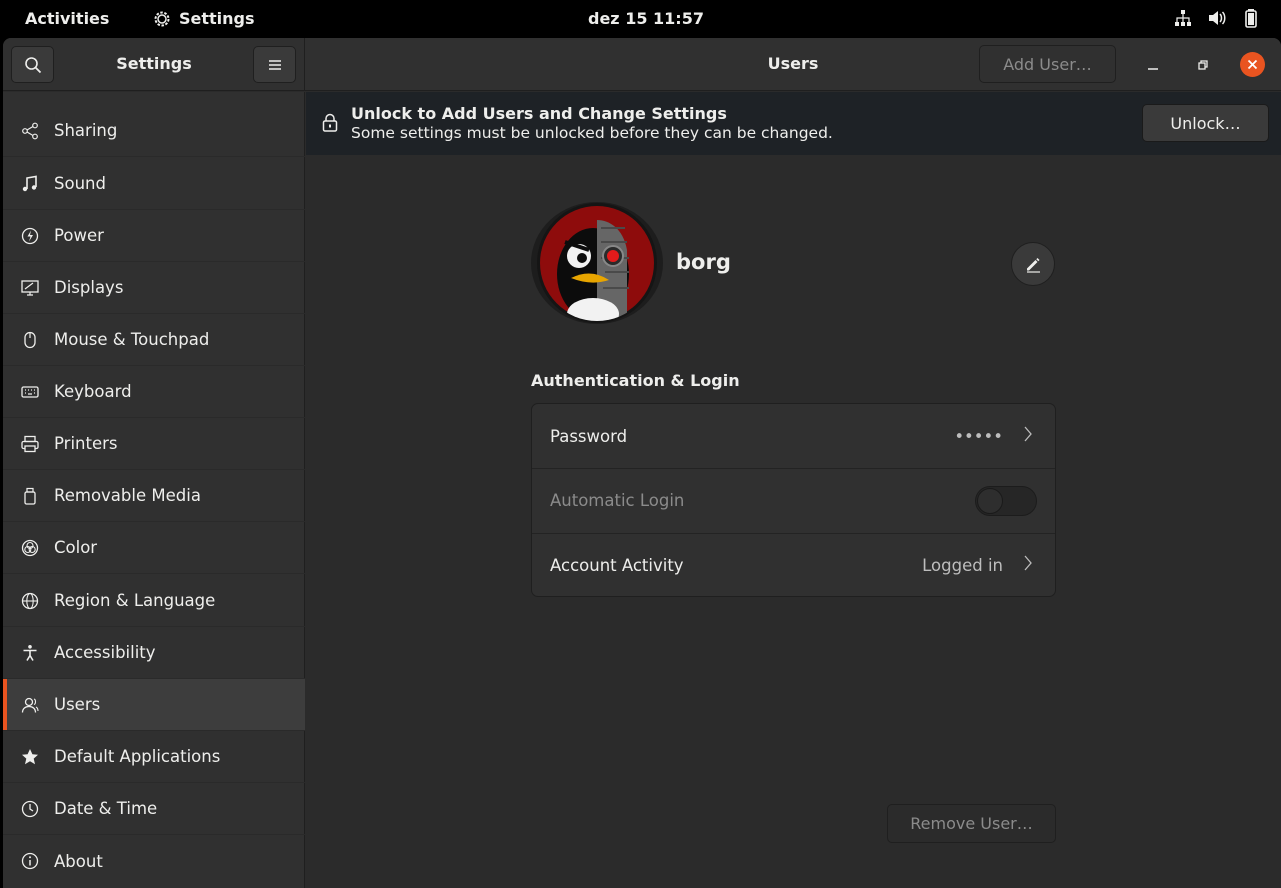  What do you see at coordinates (79, 235) in the screenshot?
I see `sidebar-item-label: Power` at bounding box center [79, 235].